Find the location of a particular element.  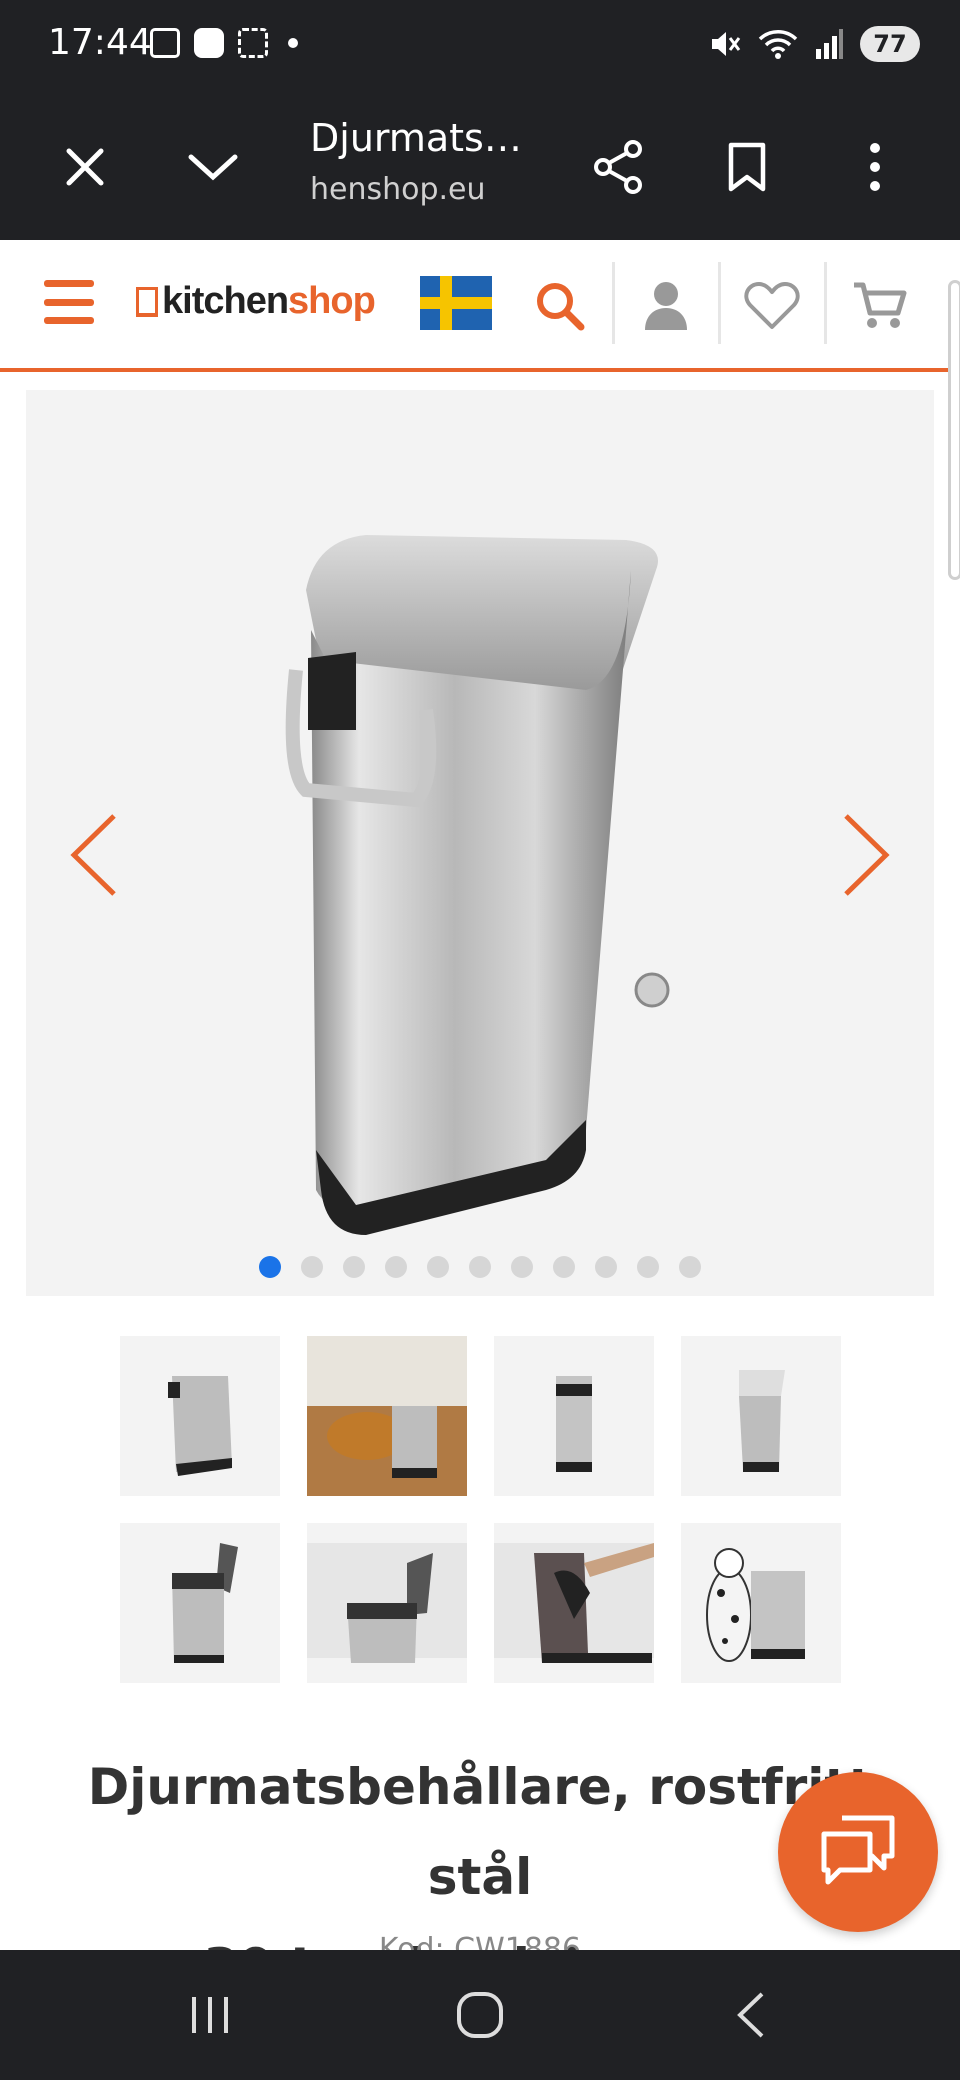

search-icon is located at coordinates (561, 307).